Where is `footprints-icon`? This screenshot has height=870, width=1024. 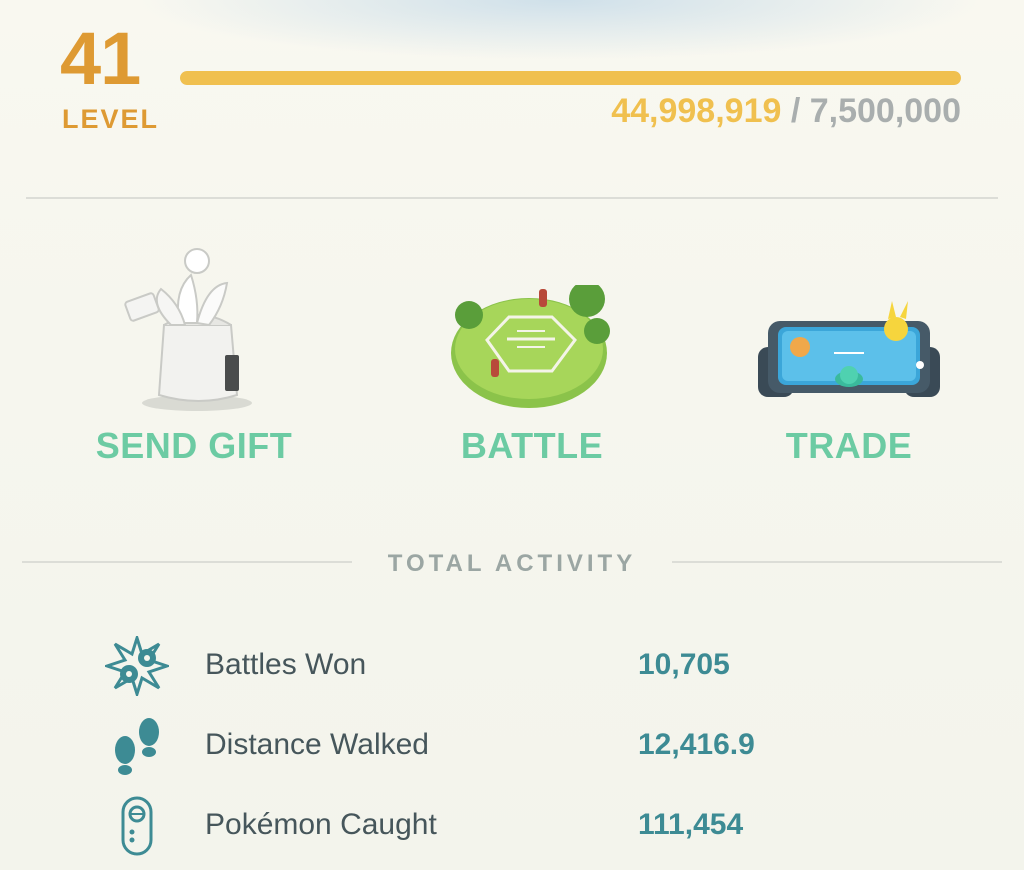
footprints-icon is located at coordinates (137, 746).